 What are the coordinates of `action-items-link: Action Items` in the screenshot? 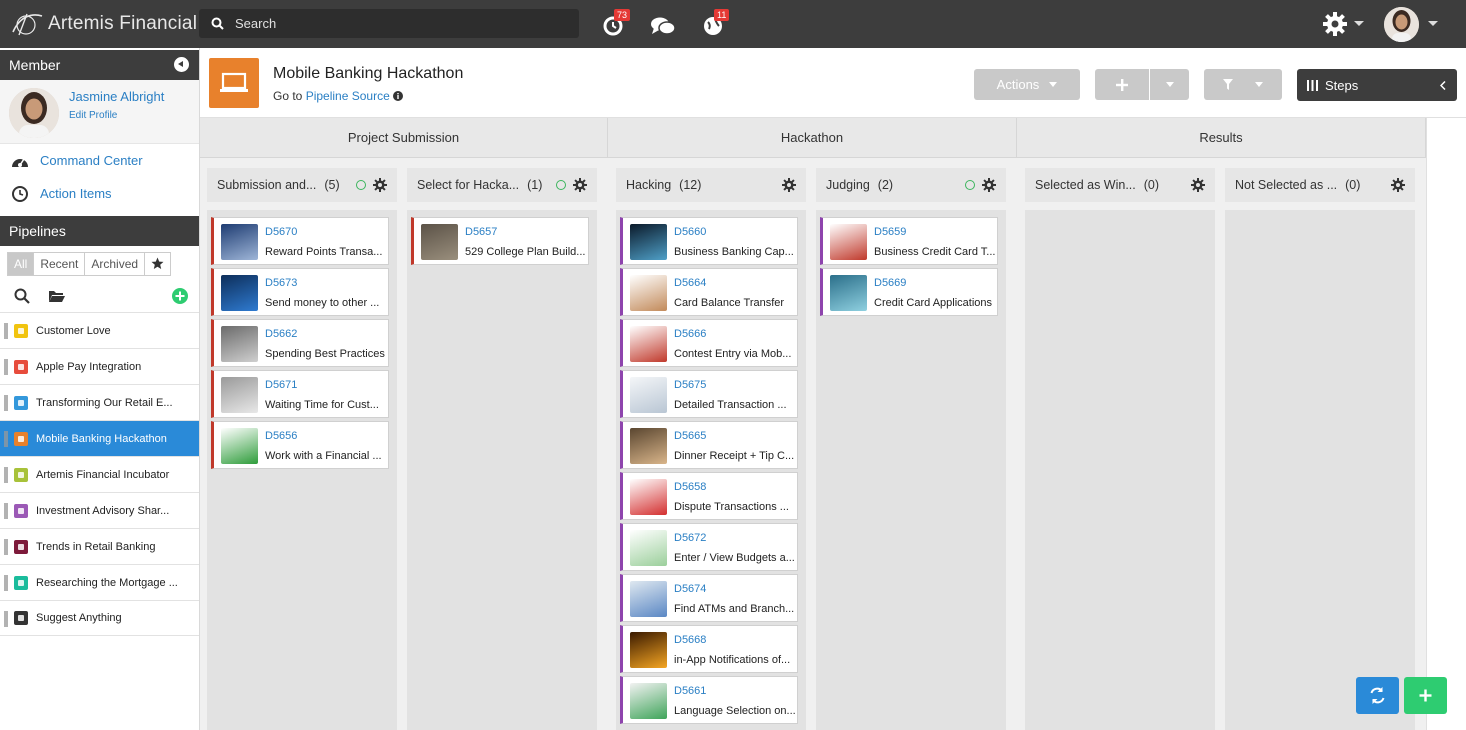 It's located at (99, 193).